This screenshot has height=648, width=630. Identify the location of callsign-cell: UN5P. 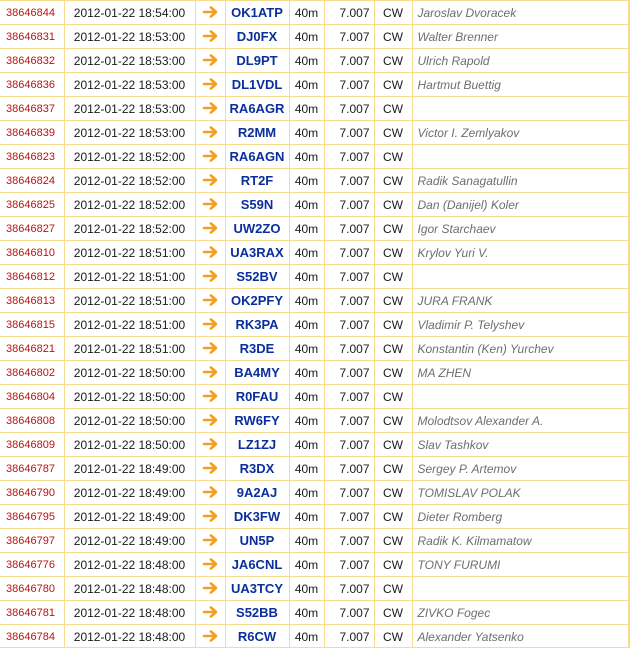
(257, 540).